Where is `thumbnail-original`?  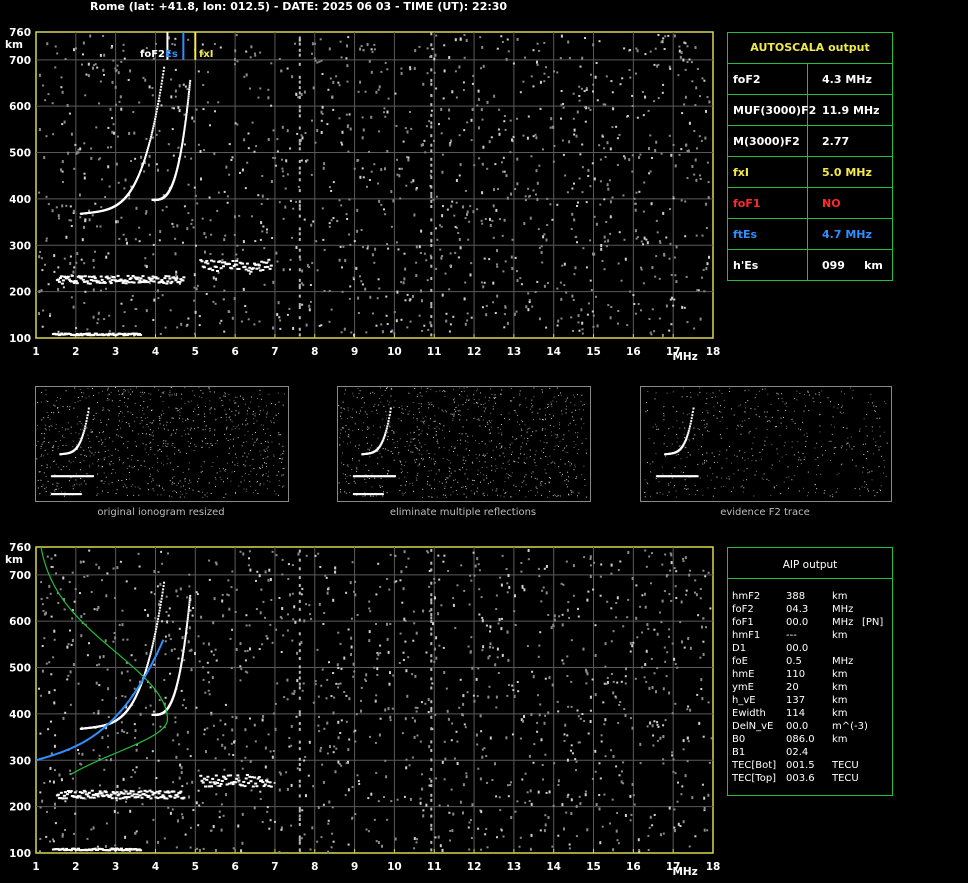 thumbnail-original is located at coordinates (162, 444).